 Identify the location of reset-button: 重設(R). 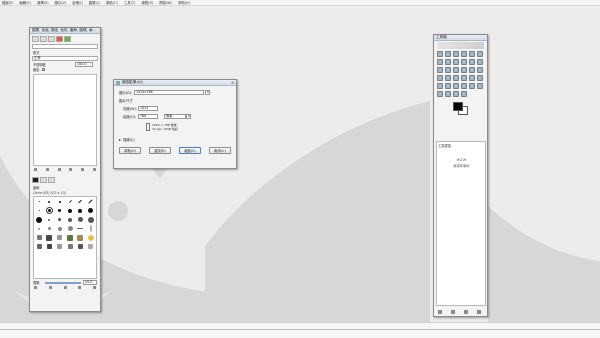
(160, 150).